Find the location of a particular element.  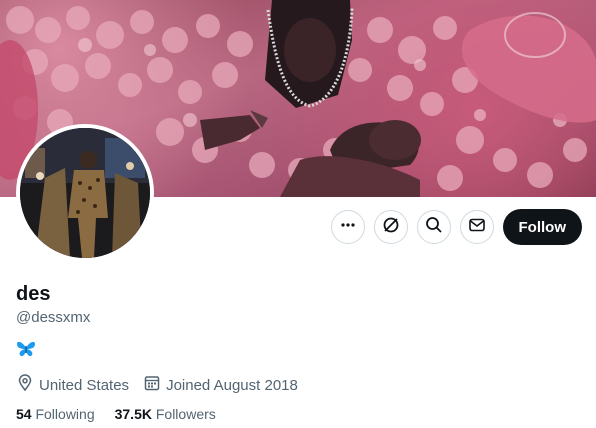

more-icon is located at coordinates (348, 227).